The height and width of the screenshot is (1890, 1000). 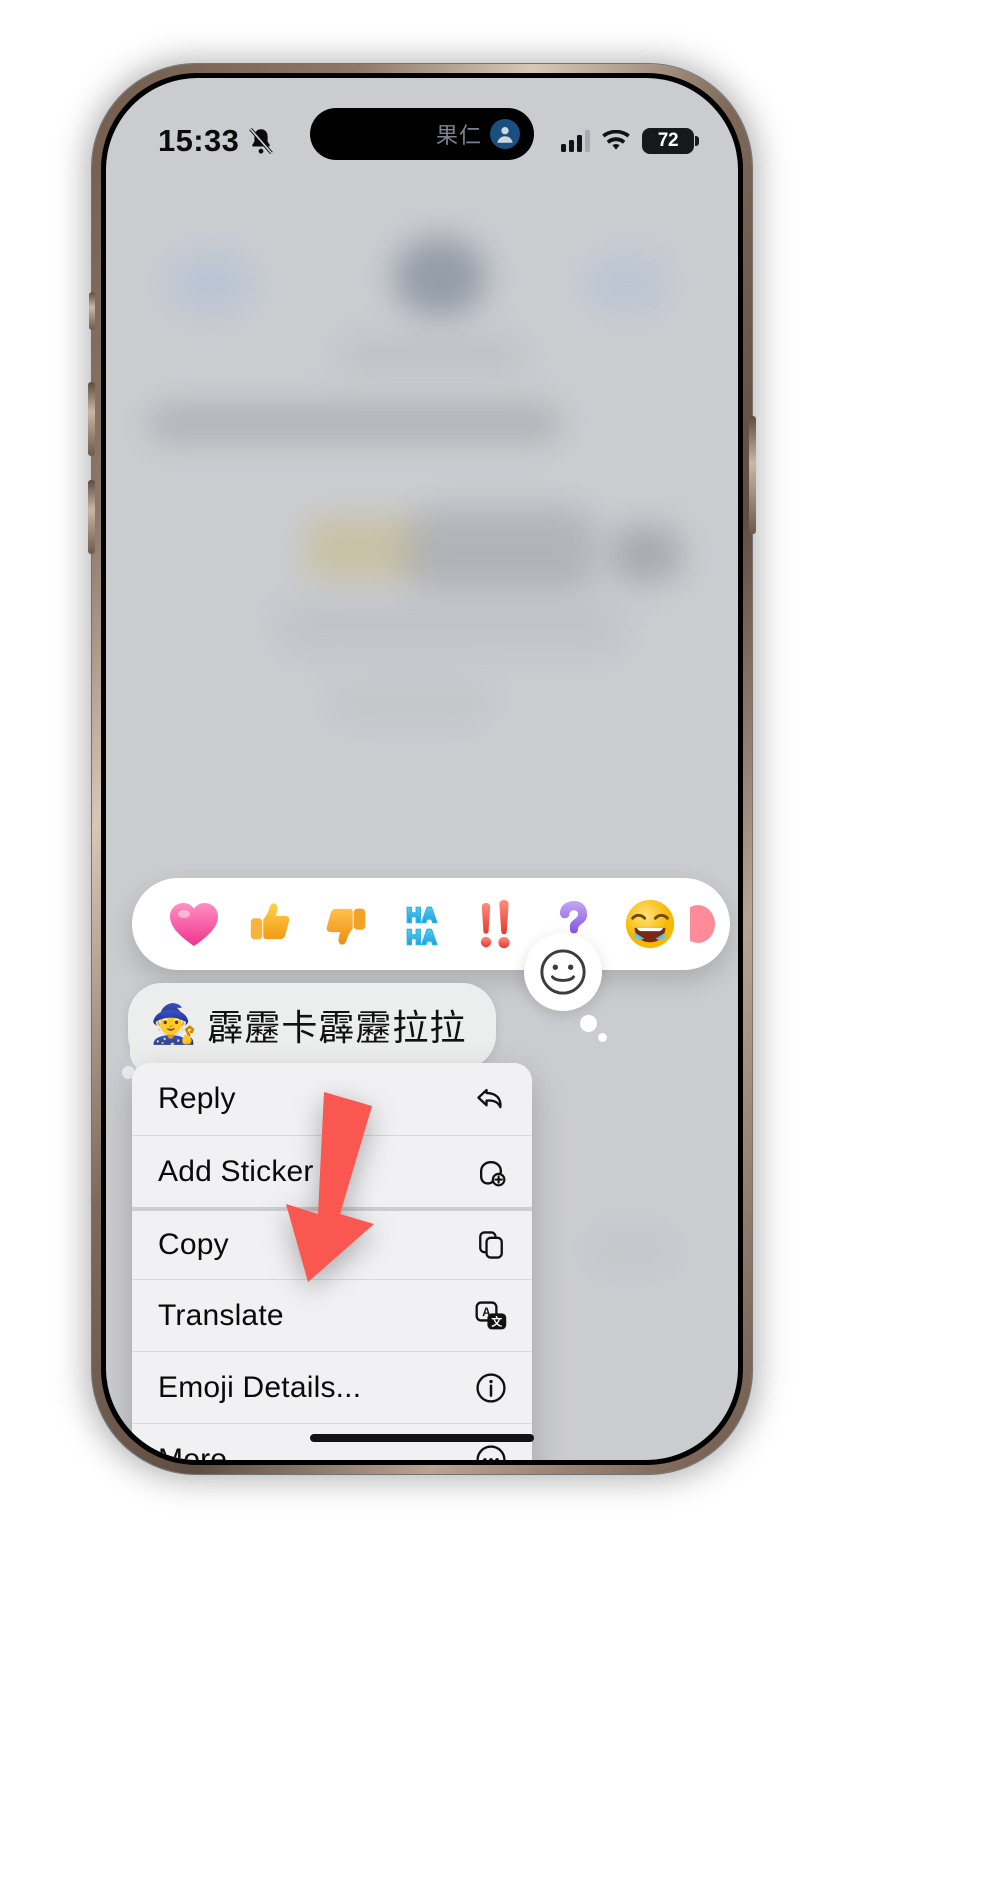 What do you see at coordinates (346, 924) in the screenshot?
I see `thumbs-down-tapback-icon` at bounding box center [346, 924].